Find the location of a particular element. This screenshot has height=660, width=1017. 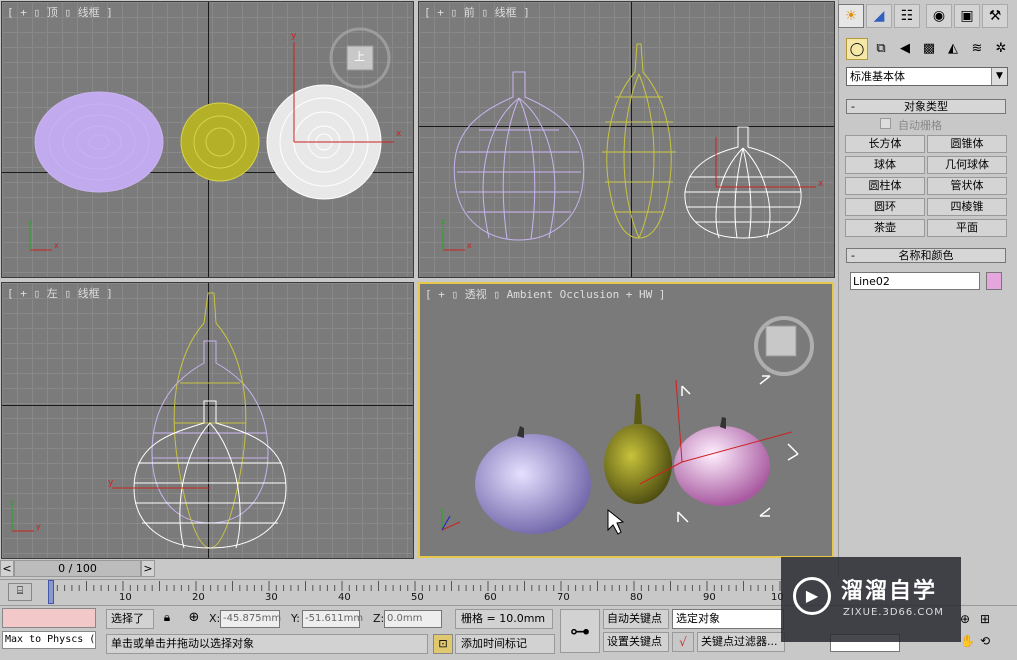

key-tangent-icon: √ is located at coordinates (683, 642).